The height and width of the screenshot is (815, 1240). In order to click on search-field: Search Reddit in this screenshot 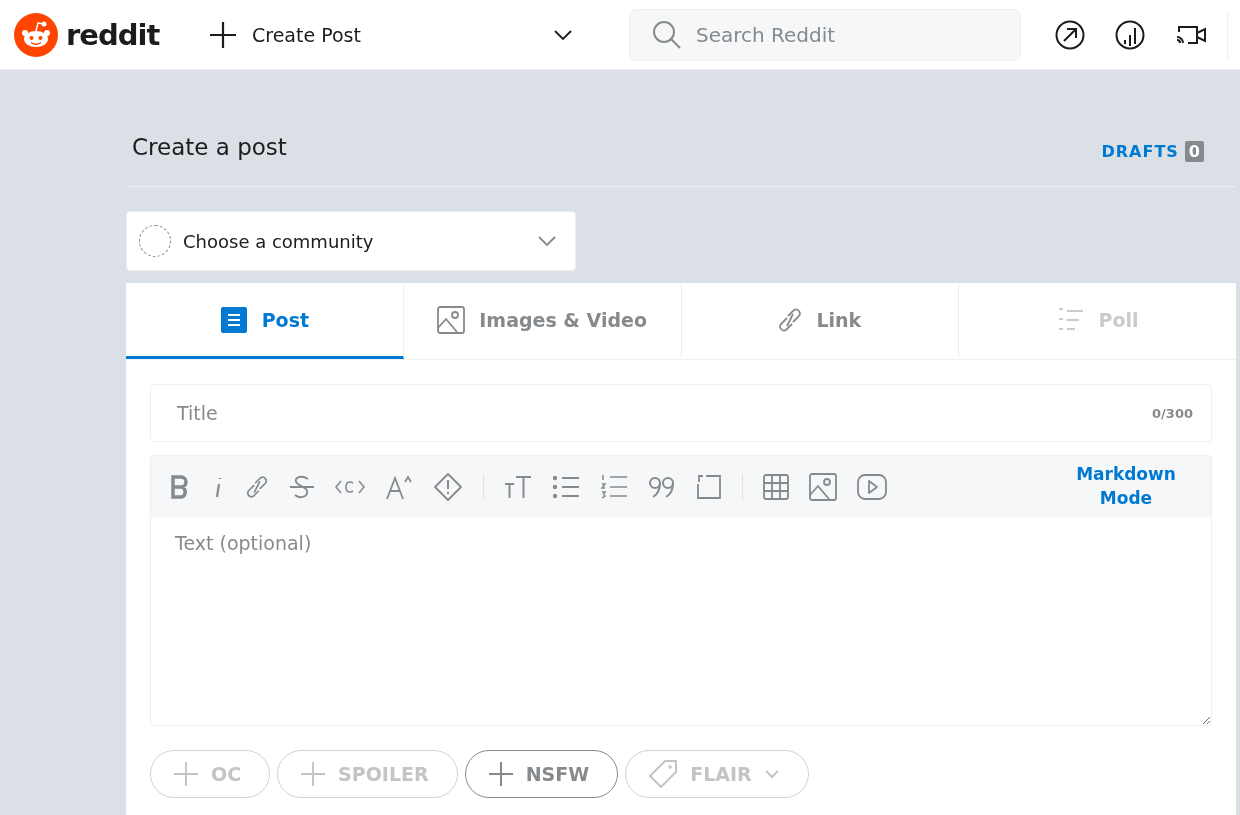, I will do `click(825, 34)`.